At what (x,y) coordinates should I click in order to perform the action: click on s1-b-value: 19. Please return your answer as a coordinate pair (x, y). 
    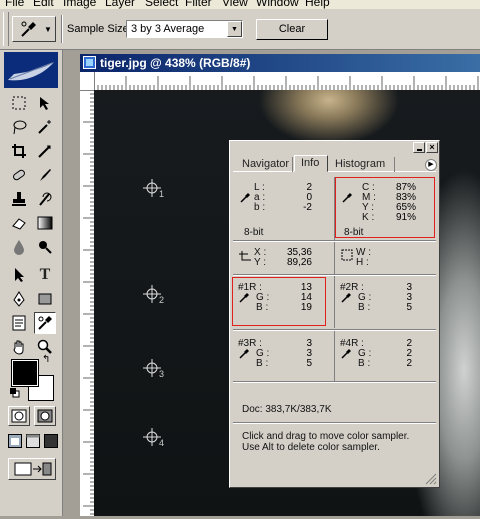
    Looking at the image, I should click on (306, 307).